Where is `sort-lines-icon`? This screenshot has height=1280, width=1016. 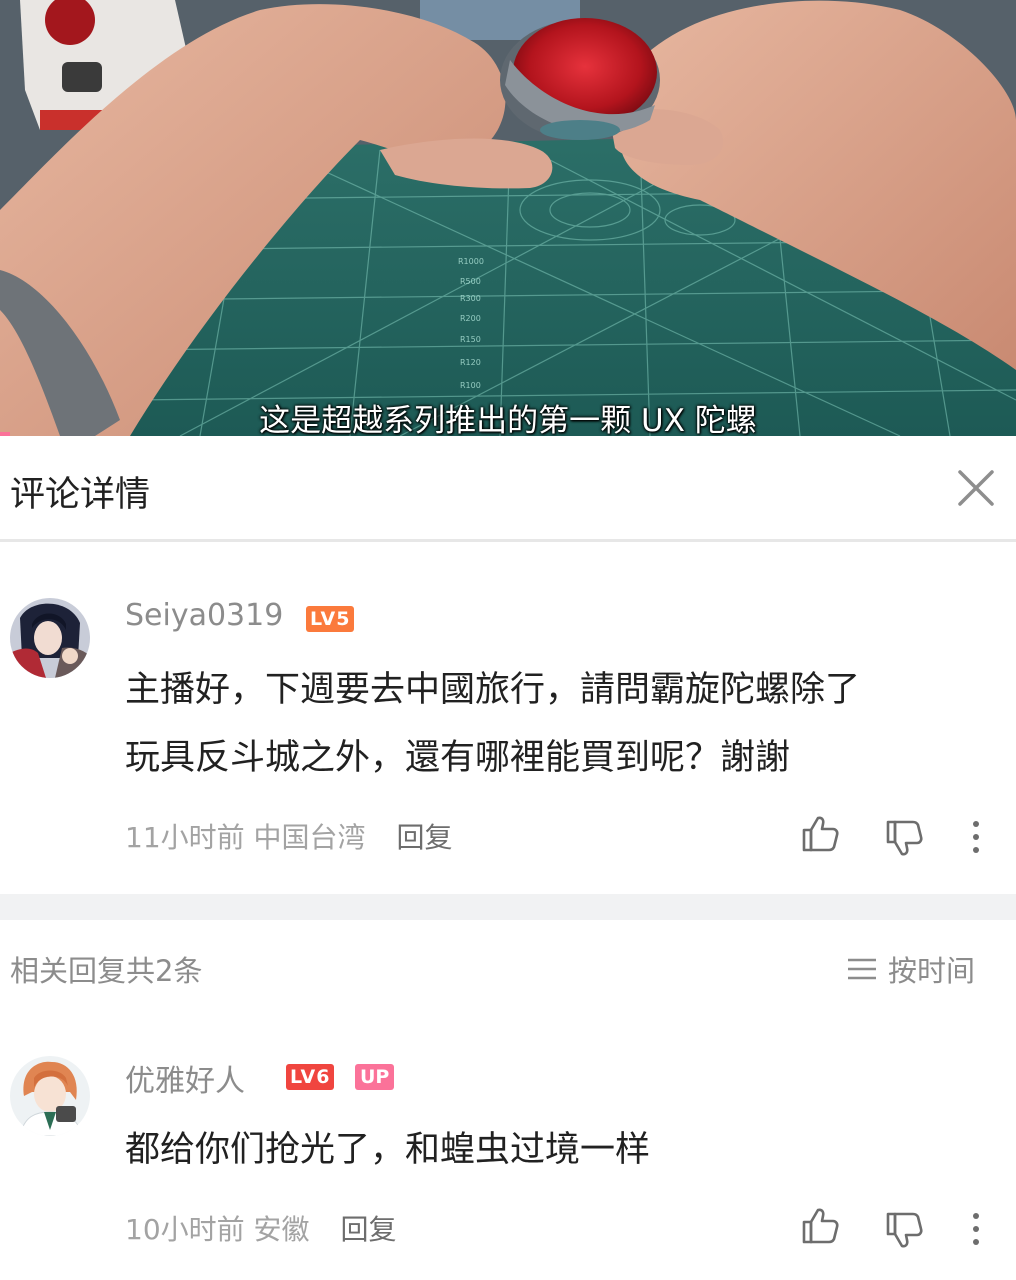
sort-lines-icon is located at coordinates (862, 969).